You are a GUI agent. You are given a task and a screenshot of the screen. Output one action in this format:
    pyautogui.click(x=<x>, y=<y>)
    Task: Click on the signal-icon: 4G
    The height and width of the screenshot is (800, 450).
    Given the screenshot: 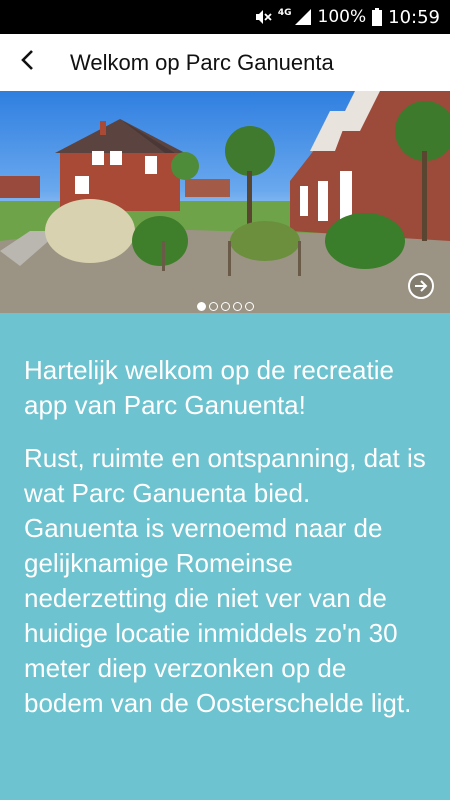 What is the action you would take?
    pyautogui.click(x=294, y=16)
    